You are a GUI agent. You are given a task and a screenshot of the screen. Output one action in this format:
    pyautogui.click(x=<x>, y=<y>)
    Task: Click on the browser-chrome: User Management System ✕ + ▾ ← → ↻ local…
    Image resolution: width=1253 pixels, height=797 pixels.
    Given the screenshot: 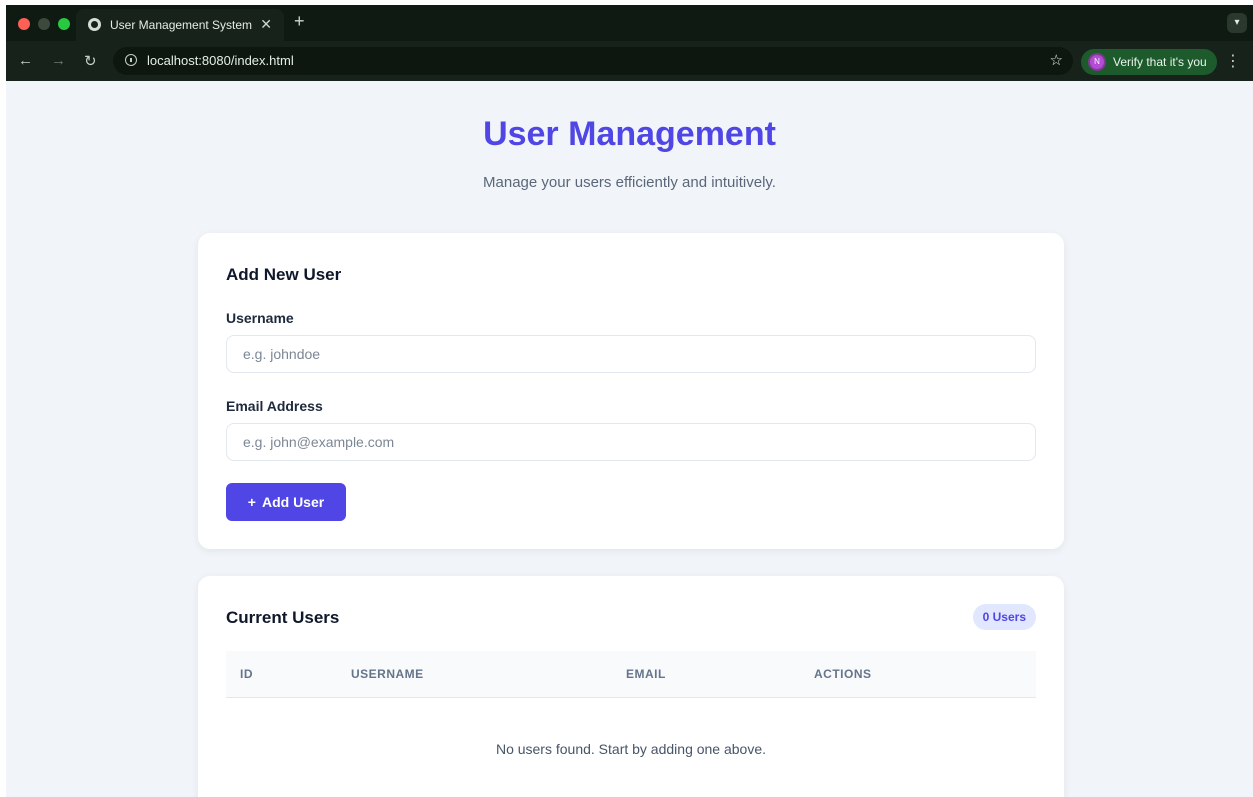 What is the action you would take?
    pyautogui.click(x=629, y=43)
    